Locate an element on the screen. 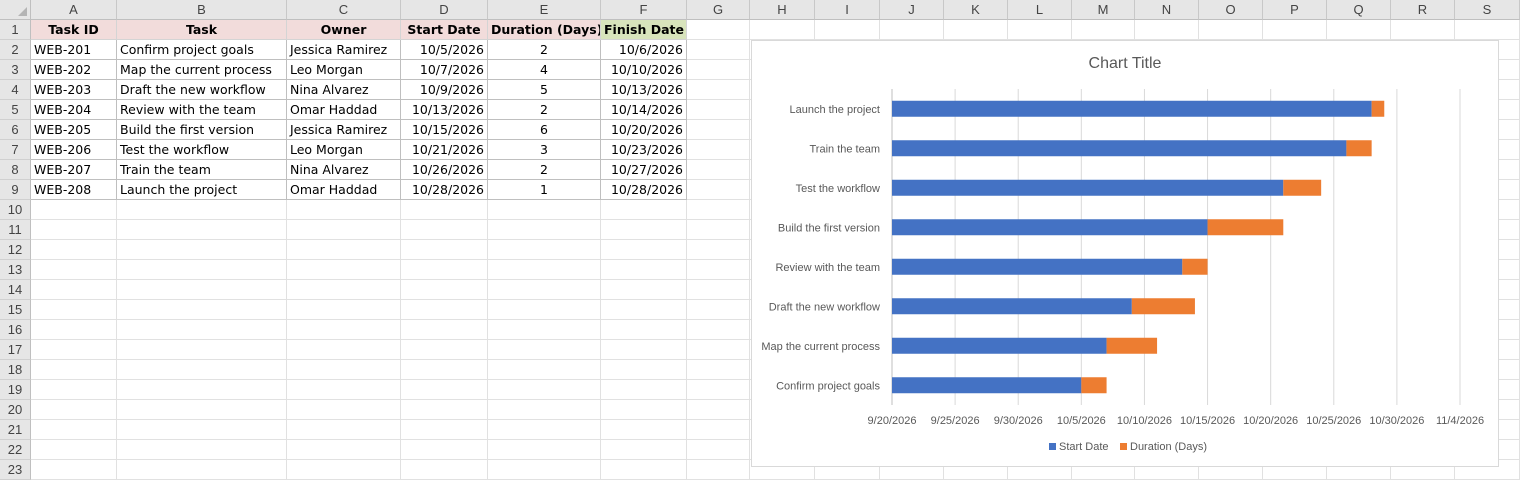 The width and height of the screenshot is (1520, 481). table-cell: 10/10/2026 is located at coordinates (644, 70).